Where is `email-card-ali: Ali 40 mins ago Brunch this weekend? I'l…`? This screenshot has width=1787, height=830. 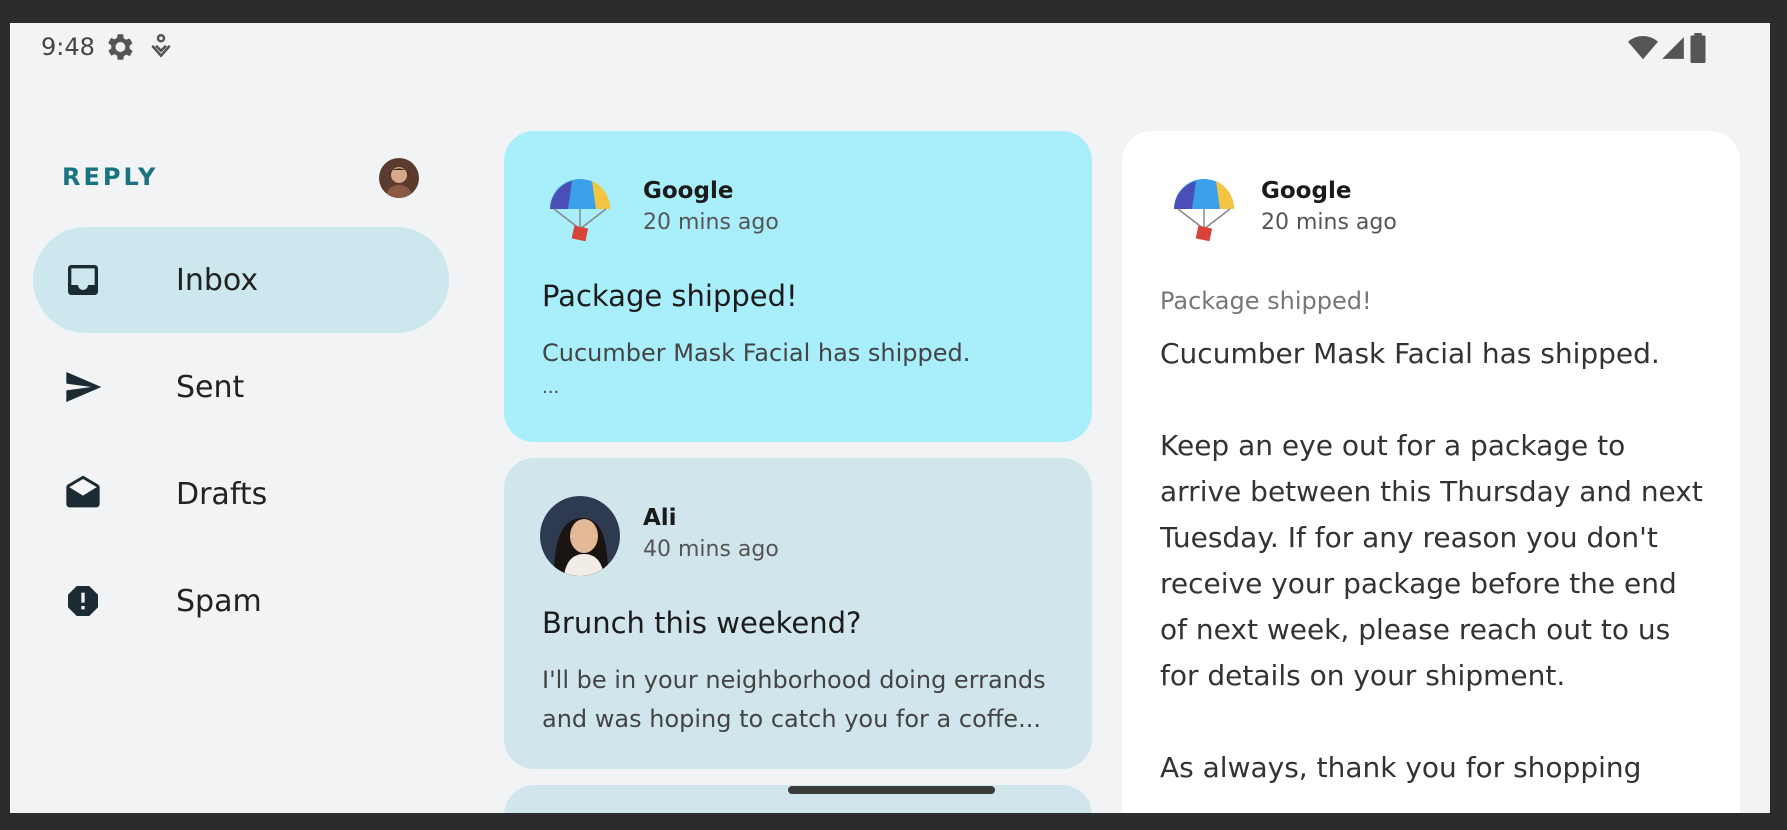 email-card-ali: Ali 40 mins ago Brunch this weekend? I'l… is located at coordinates (798, 613).